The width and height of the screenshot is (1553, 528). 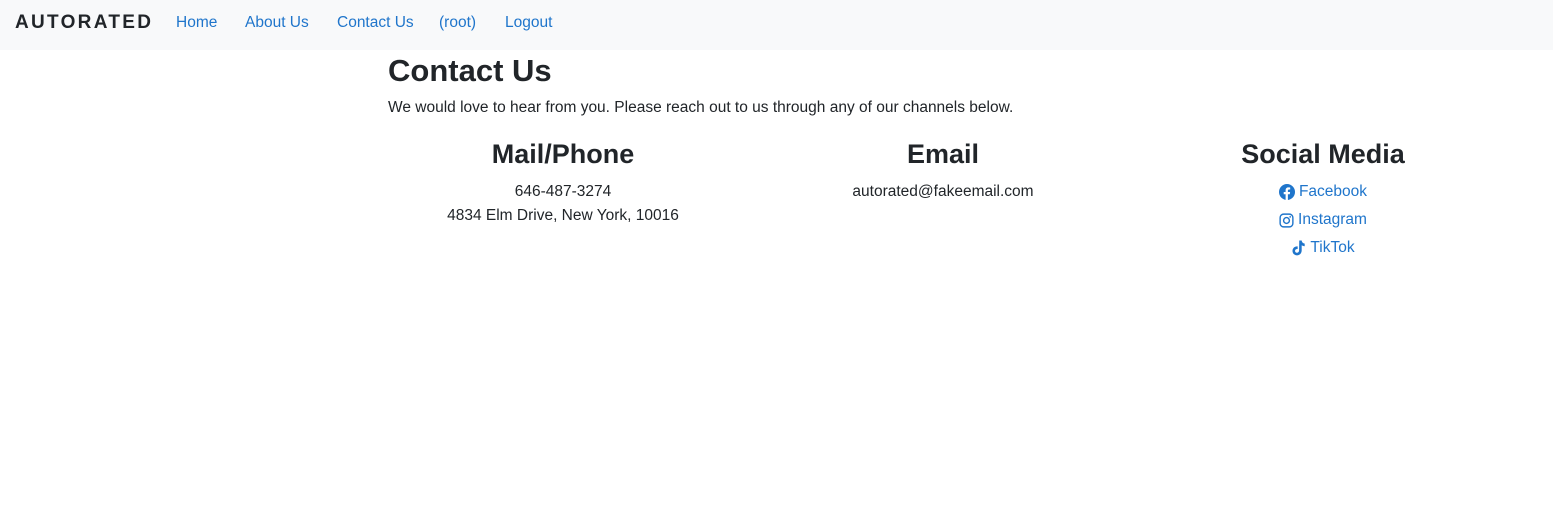 I want to click on facebook-link: Facebook, so click(x=1323, y=192).